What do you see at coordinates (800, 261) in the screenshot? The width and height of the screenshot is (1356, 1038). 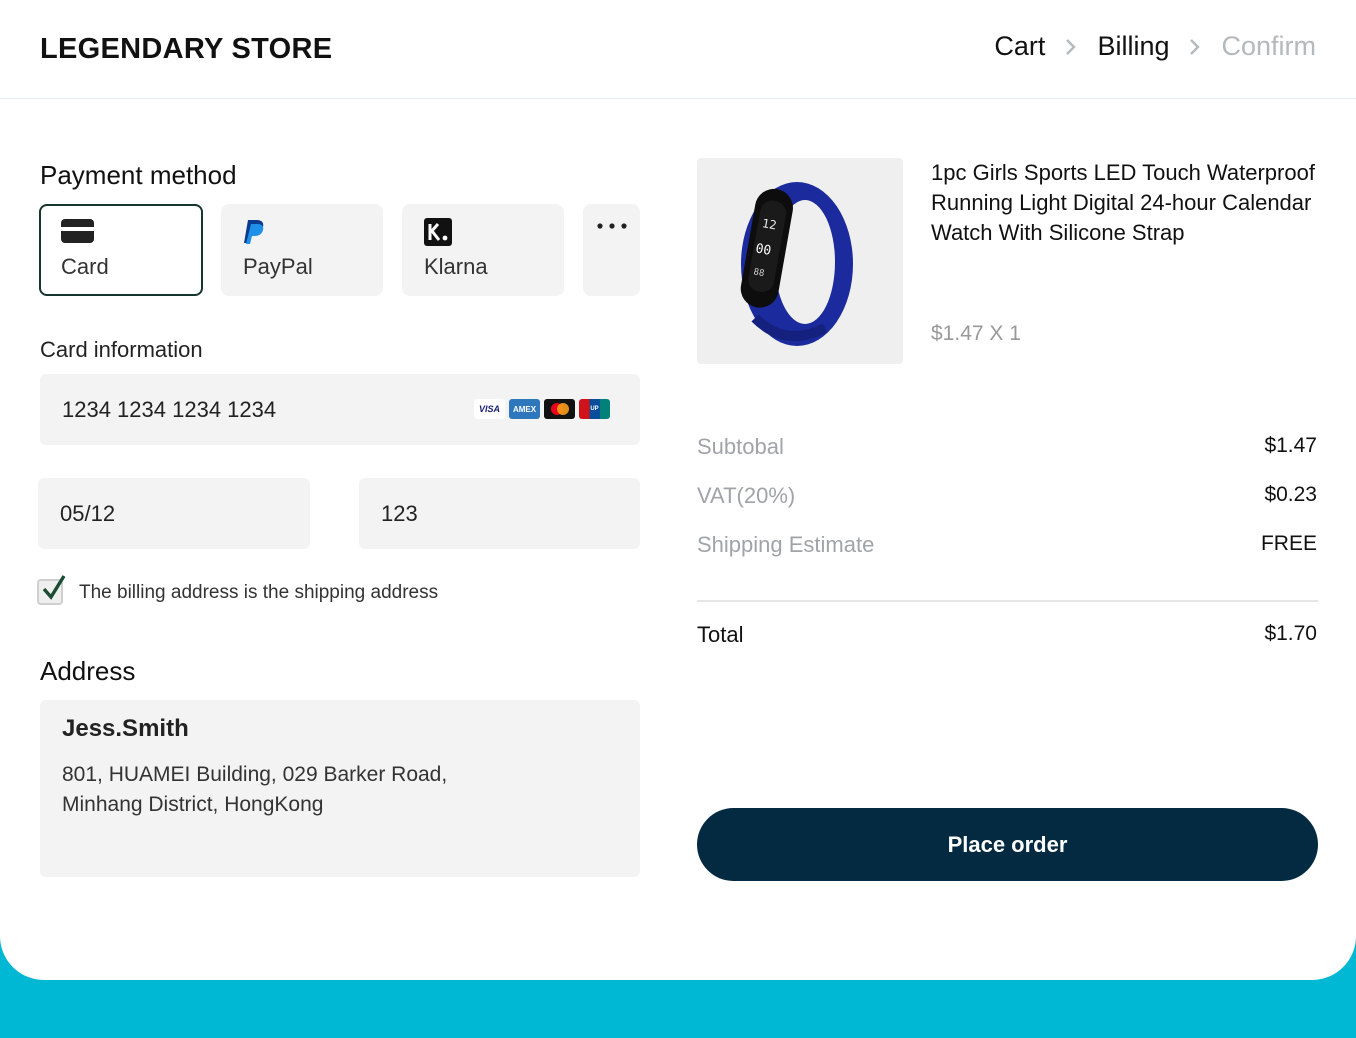 I see `watch-product-image: 12 00 88` at bounding box center [800, 261].